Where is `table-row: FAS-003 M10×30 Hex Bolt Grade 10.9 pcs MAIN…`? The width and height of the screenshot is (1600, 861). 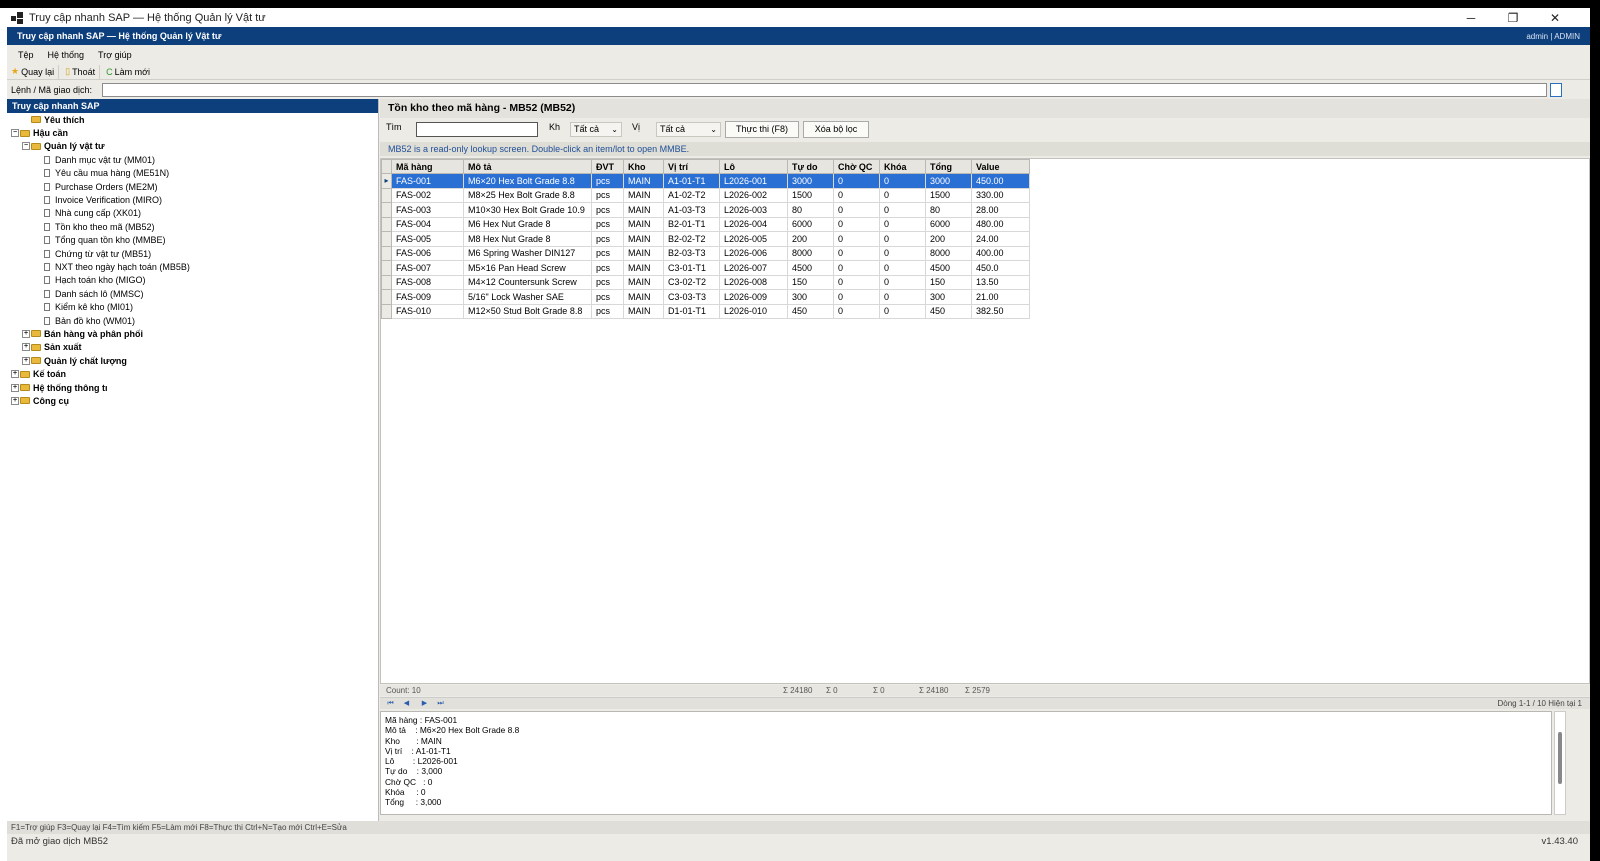 table-row: FAS-003 M10×30 Hex Bolt Grade 10.9 pcs MAIN… is located at coordinates (705, 210).